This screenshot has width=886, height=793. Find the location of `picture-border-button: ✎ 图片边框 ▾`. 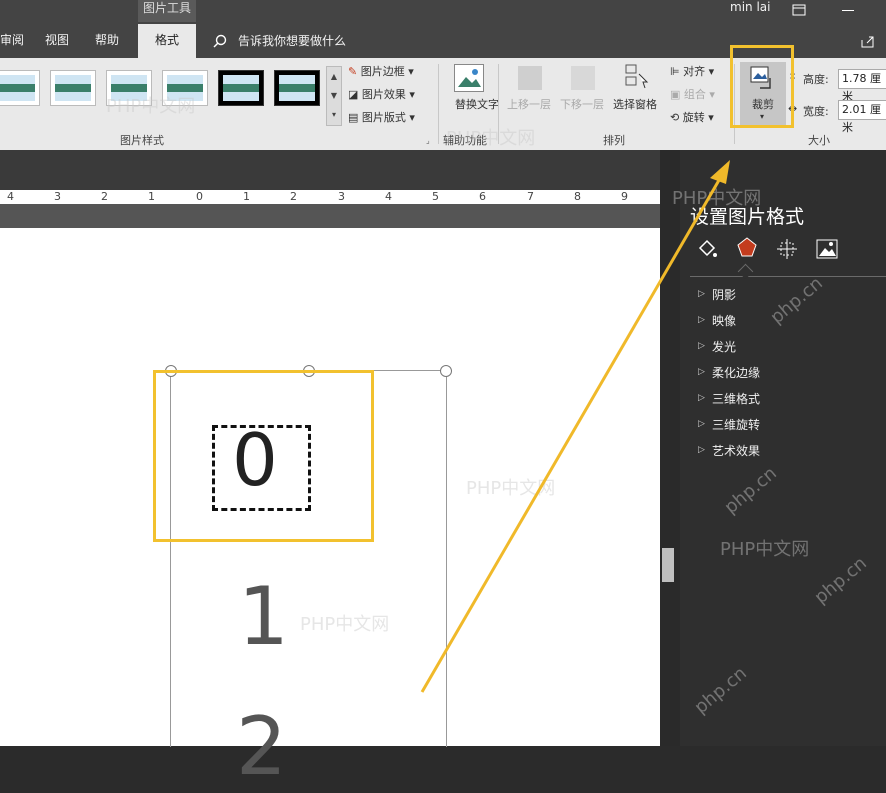

picture-border-button: ✎ 图片边框 ▾ is located at coordinates (381, 71).